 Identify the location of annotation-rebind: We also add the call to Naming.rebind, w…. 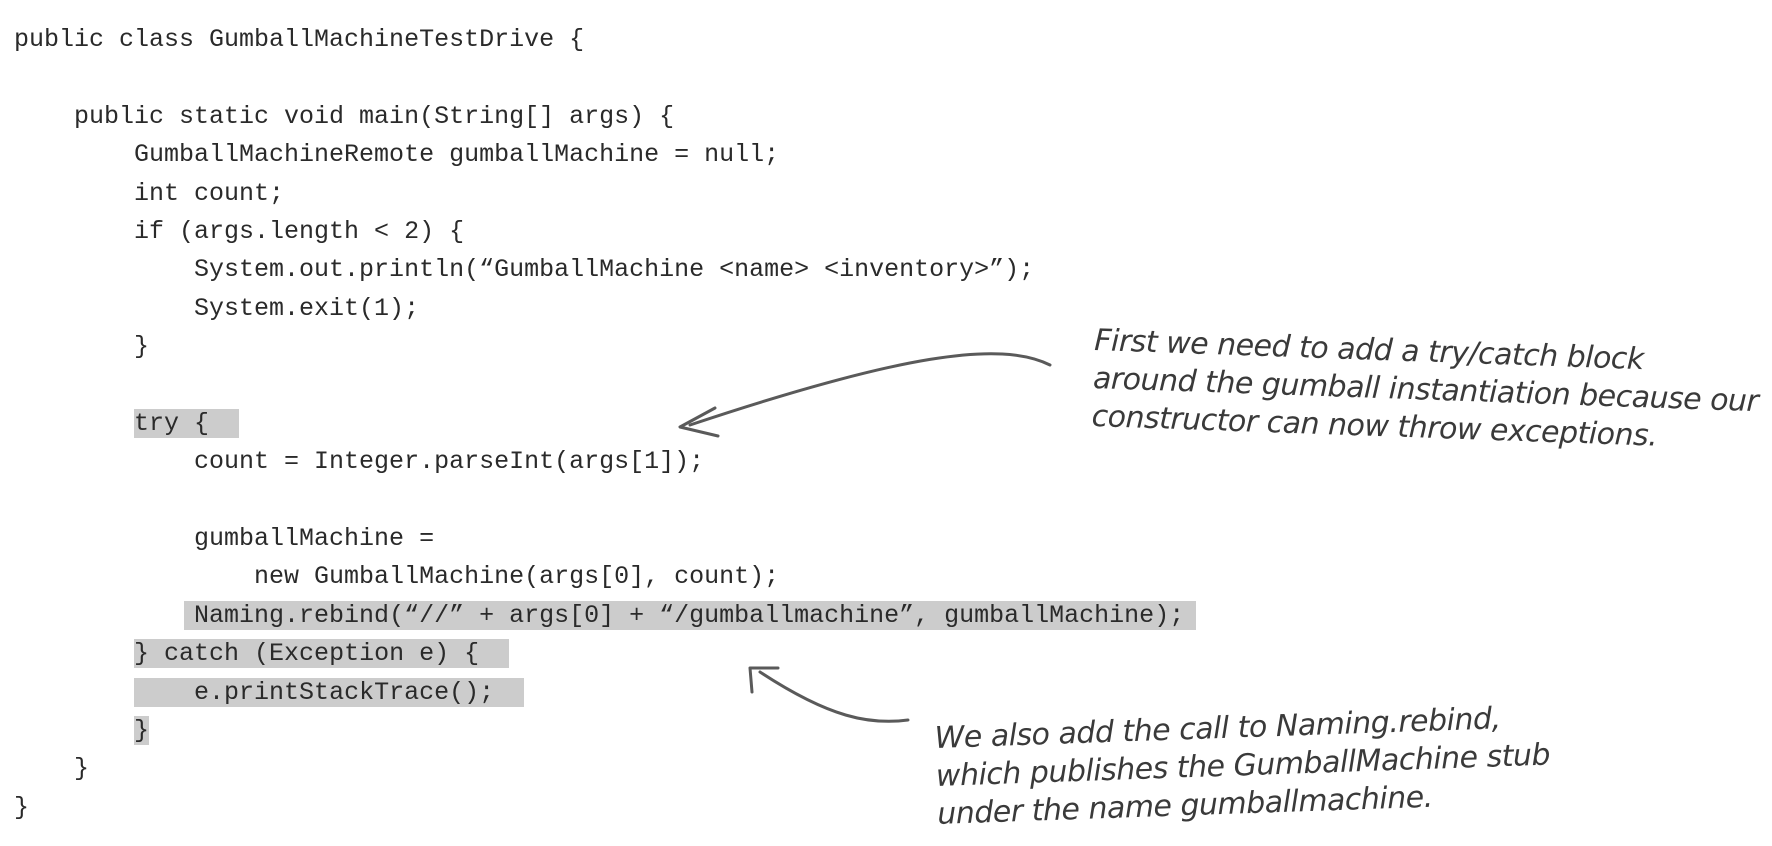
(1242, 766).